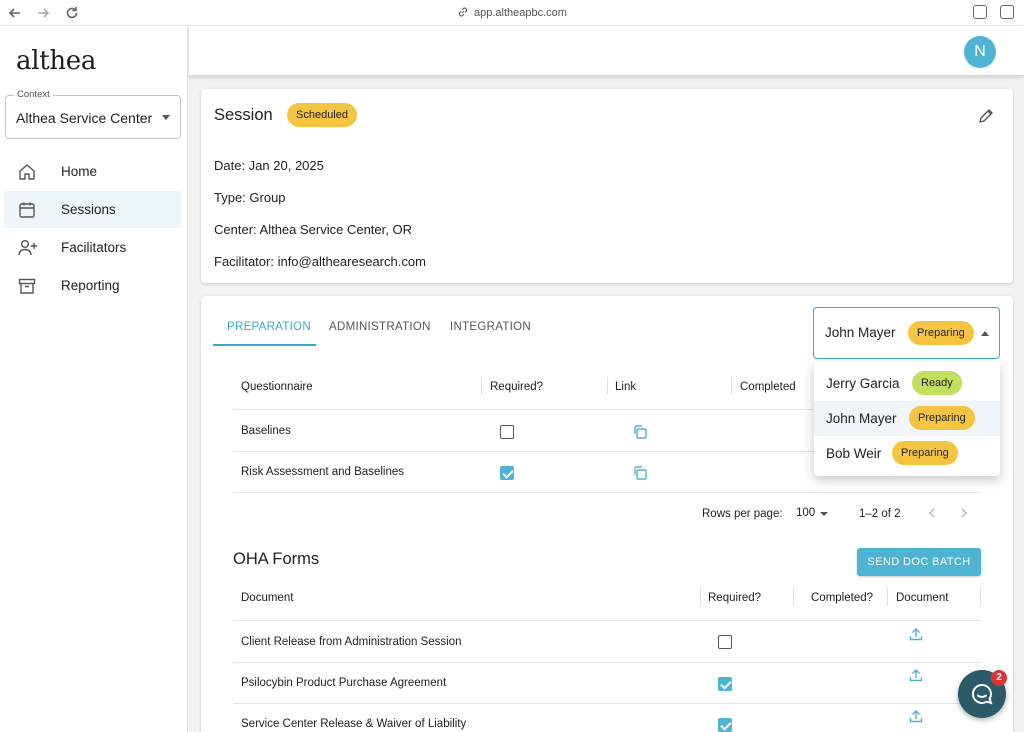 The image size is (1024, 732). I want to click on sidebar-item-label: Facilitators, so click(94, 247).